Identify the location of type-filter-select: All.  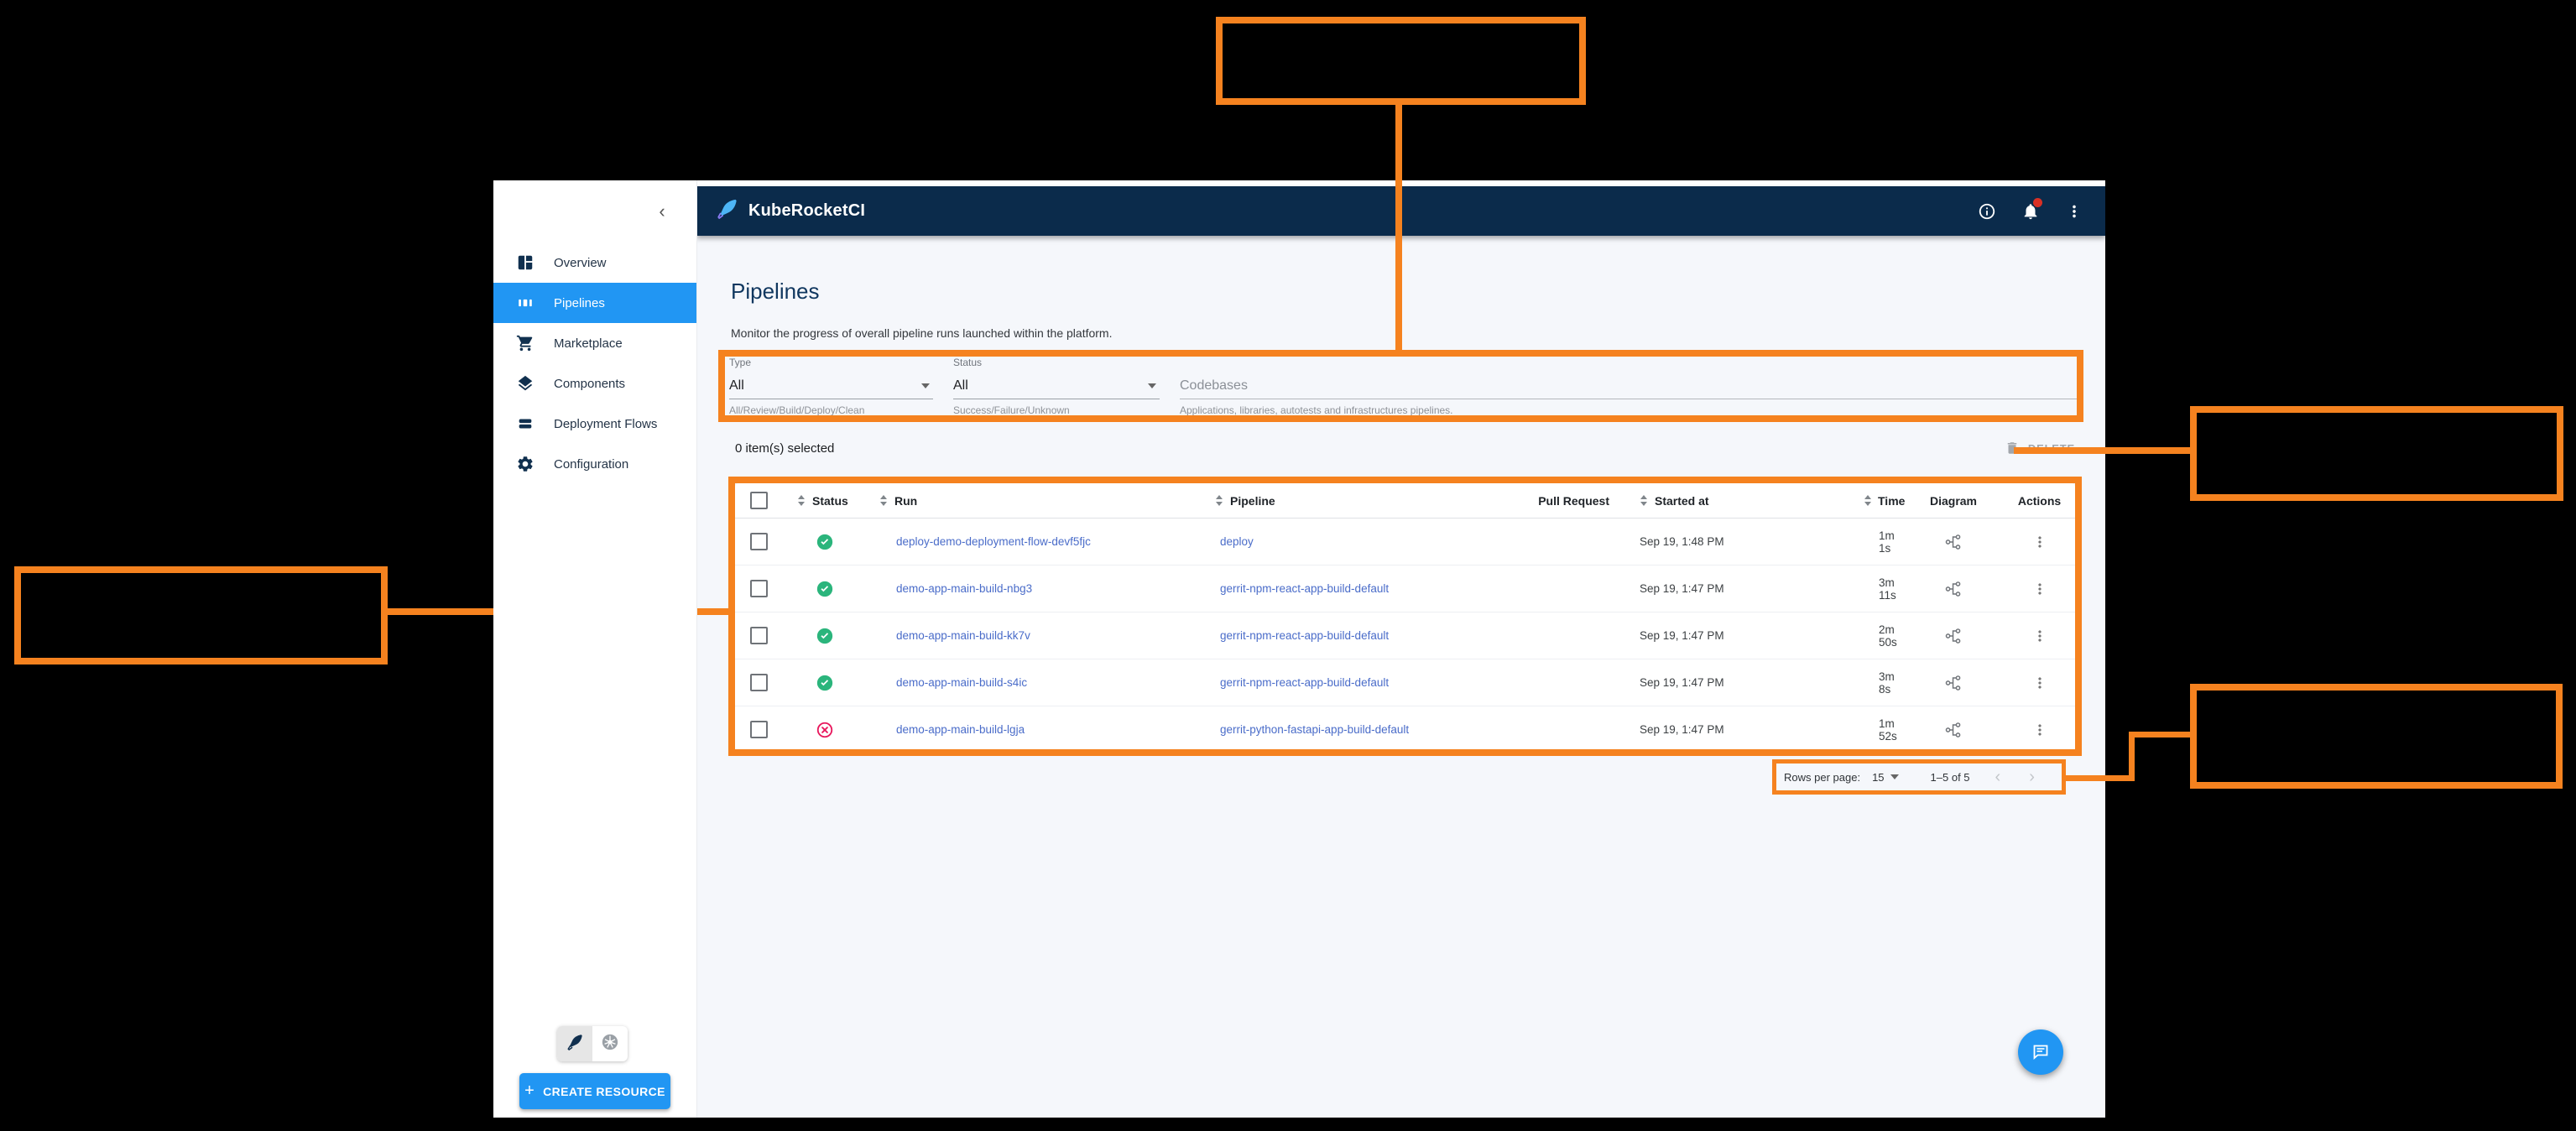
(831, 386).